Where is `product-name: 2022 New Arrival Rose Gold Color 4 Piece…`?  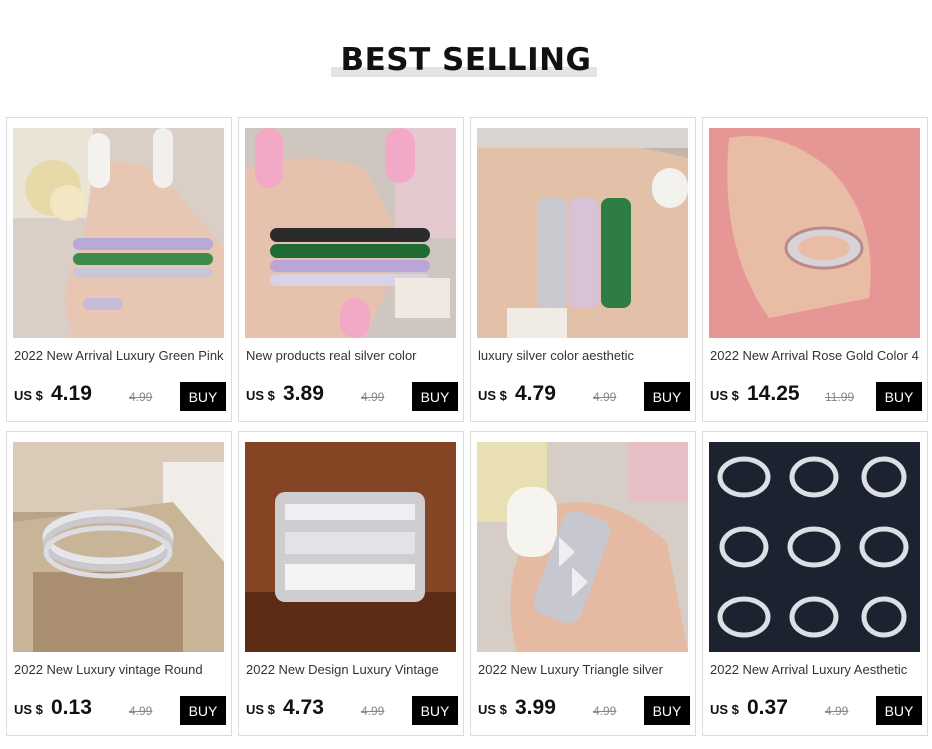
product-name: 2022 New Arrival Rose Gold Color 4 Piece… is located at coordinates (815, 355).